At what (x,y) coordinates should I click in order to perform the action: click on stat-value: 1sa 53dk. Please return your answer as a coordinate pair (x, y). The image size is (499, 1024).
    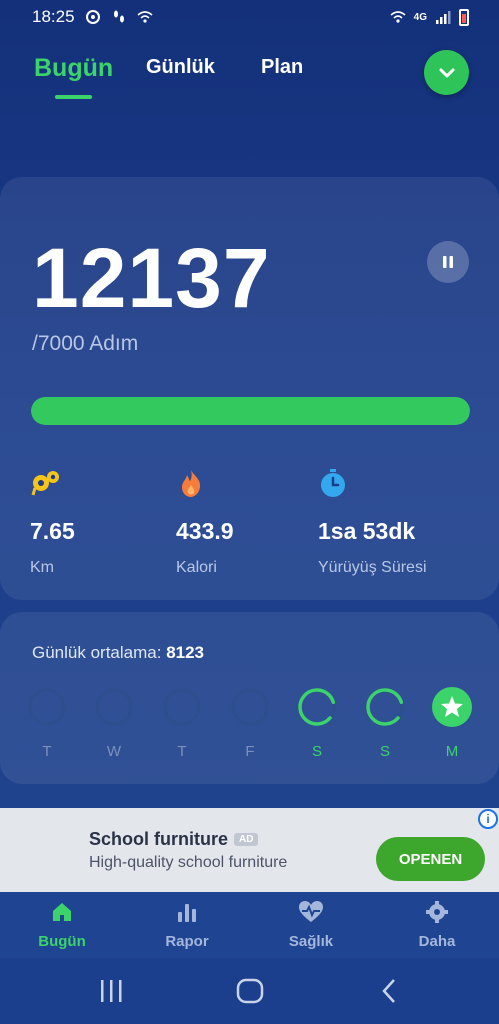
    Looking at the image, I should click on (367, 531).